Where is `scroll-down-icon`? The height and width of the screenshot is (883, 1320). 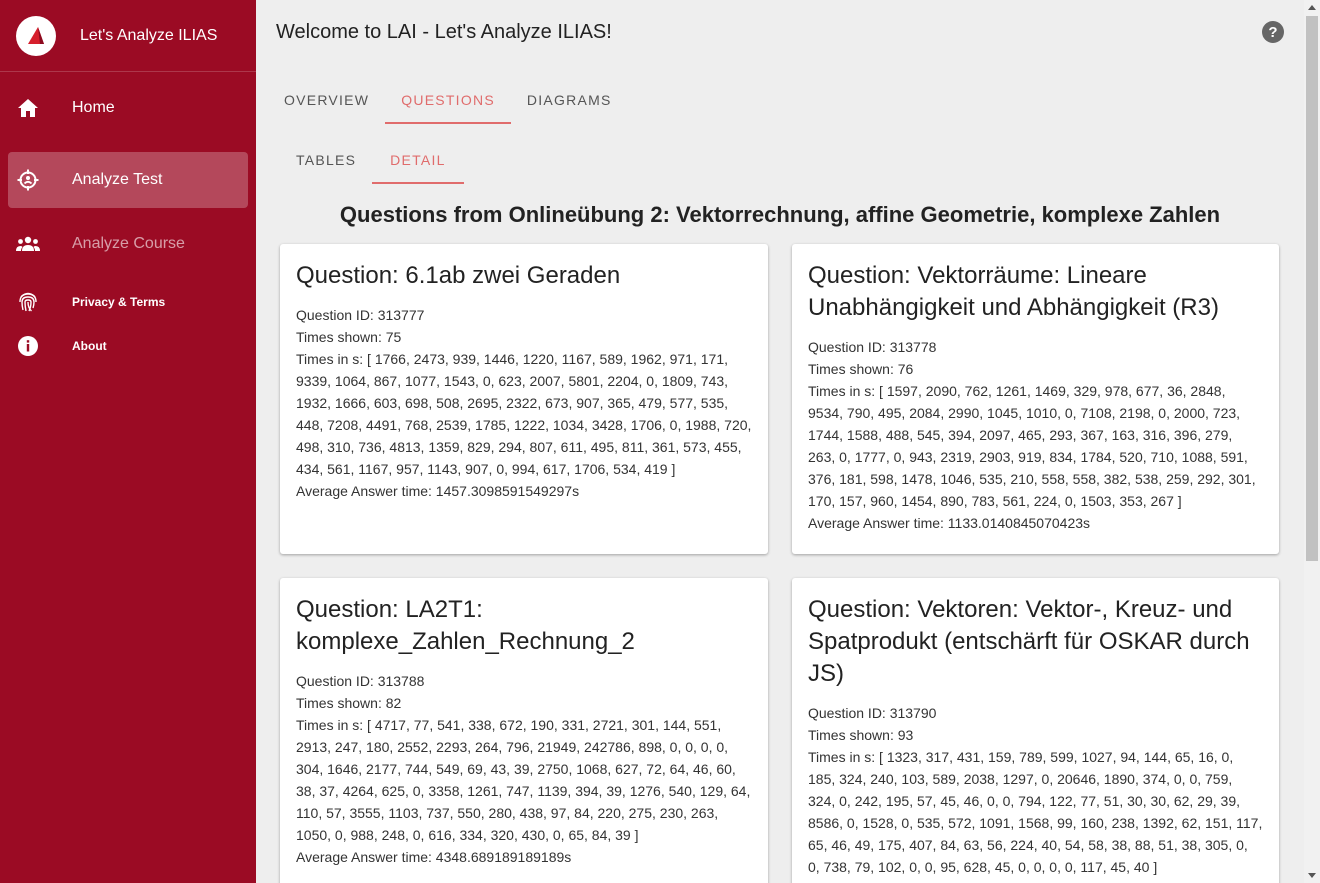
scroll-down-icon is located at coordinates (1312, 875).